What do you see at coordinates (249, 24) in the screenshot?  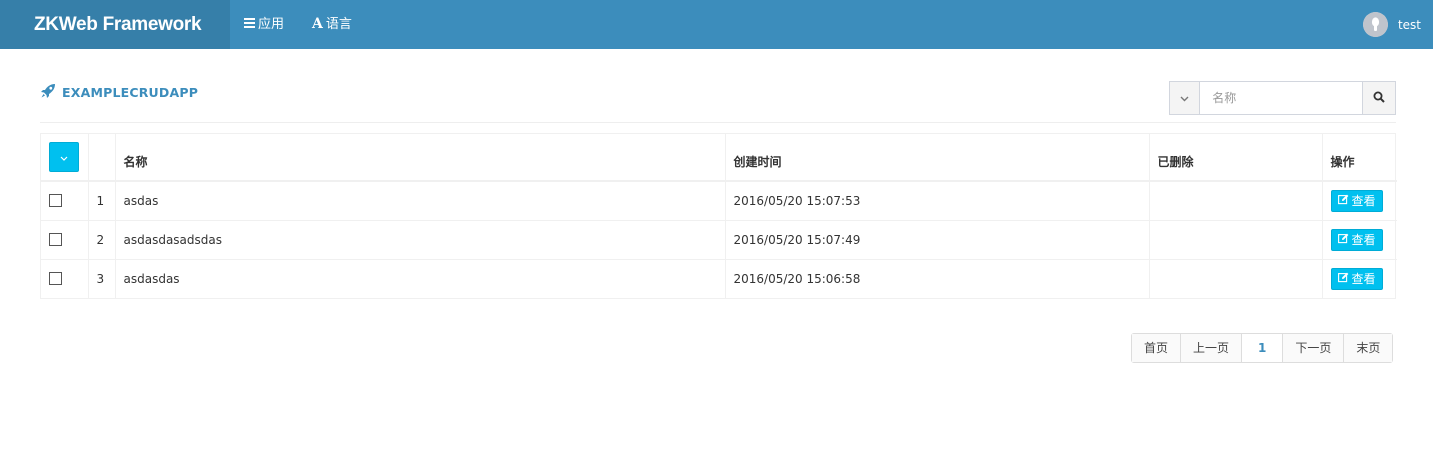 I see `menu-icon` at bounding box center [249, 24].